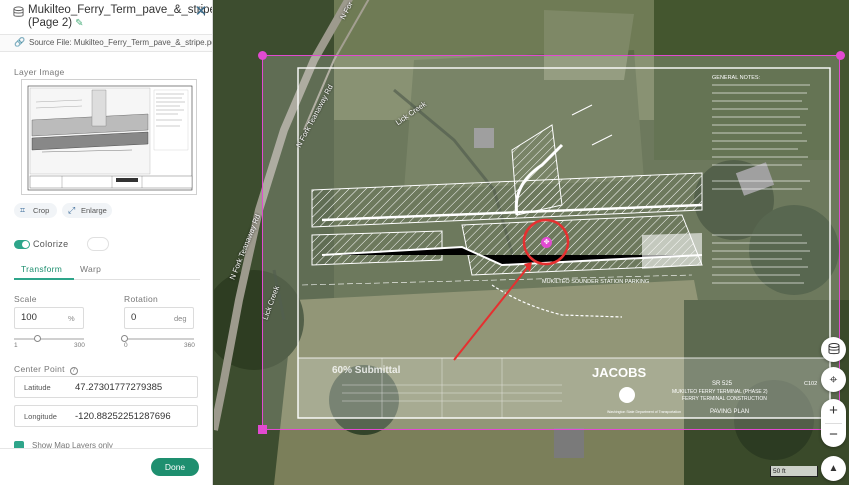 The image size is (849, 485). What do you see at coordinates (262, 55) in the screenshot?
I see `resize-handle-top-left` at bounding box center [262, 55].